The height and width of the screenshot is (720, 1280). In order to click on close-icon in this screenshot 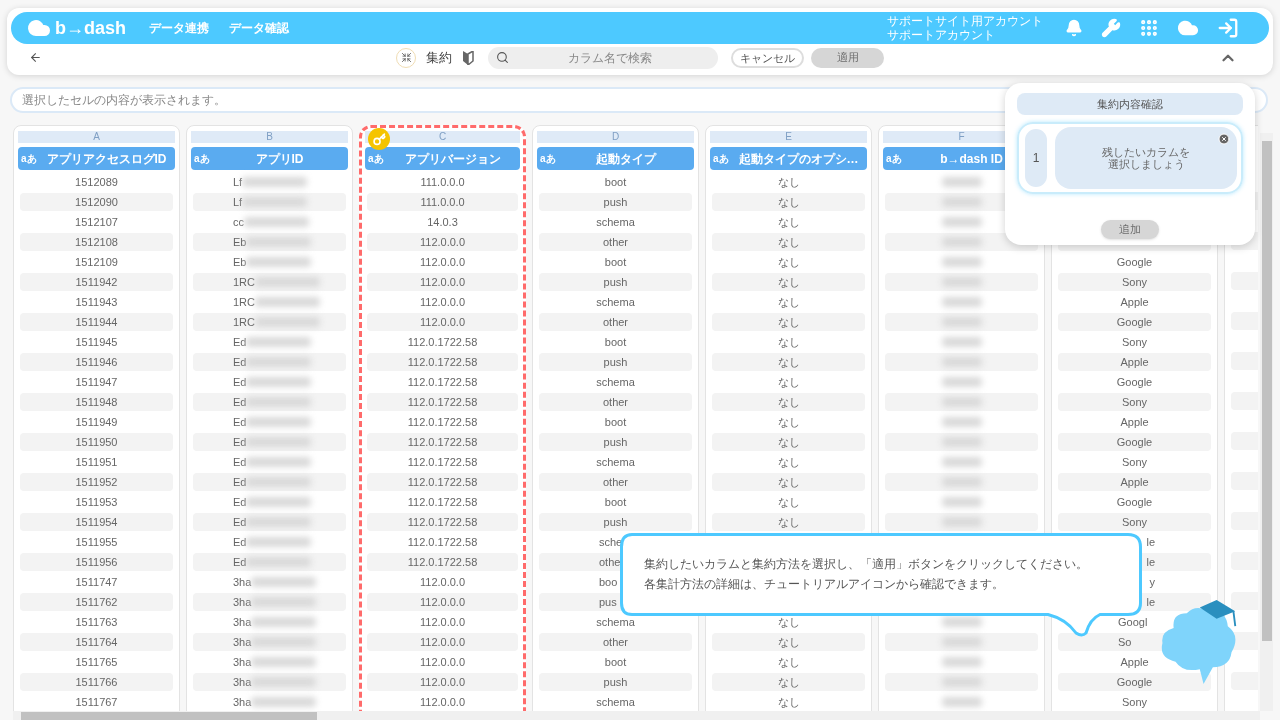, I will do `click(1224, 139)`.